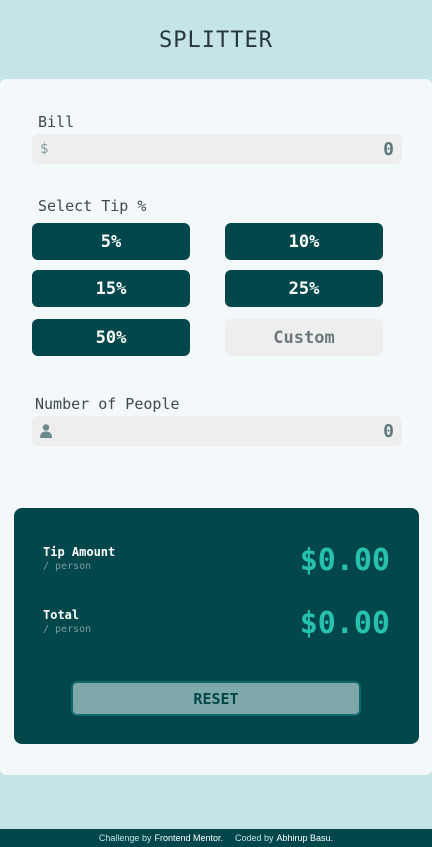  I want to click on people-value: 0, so click(388, 431).